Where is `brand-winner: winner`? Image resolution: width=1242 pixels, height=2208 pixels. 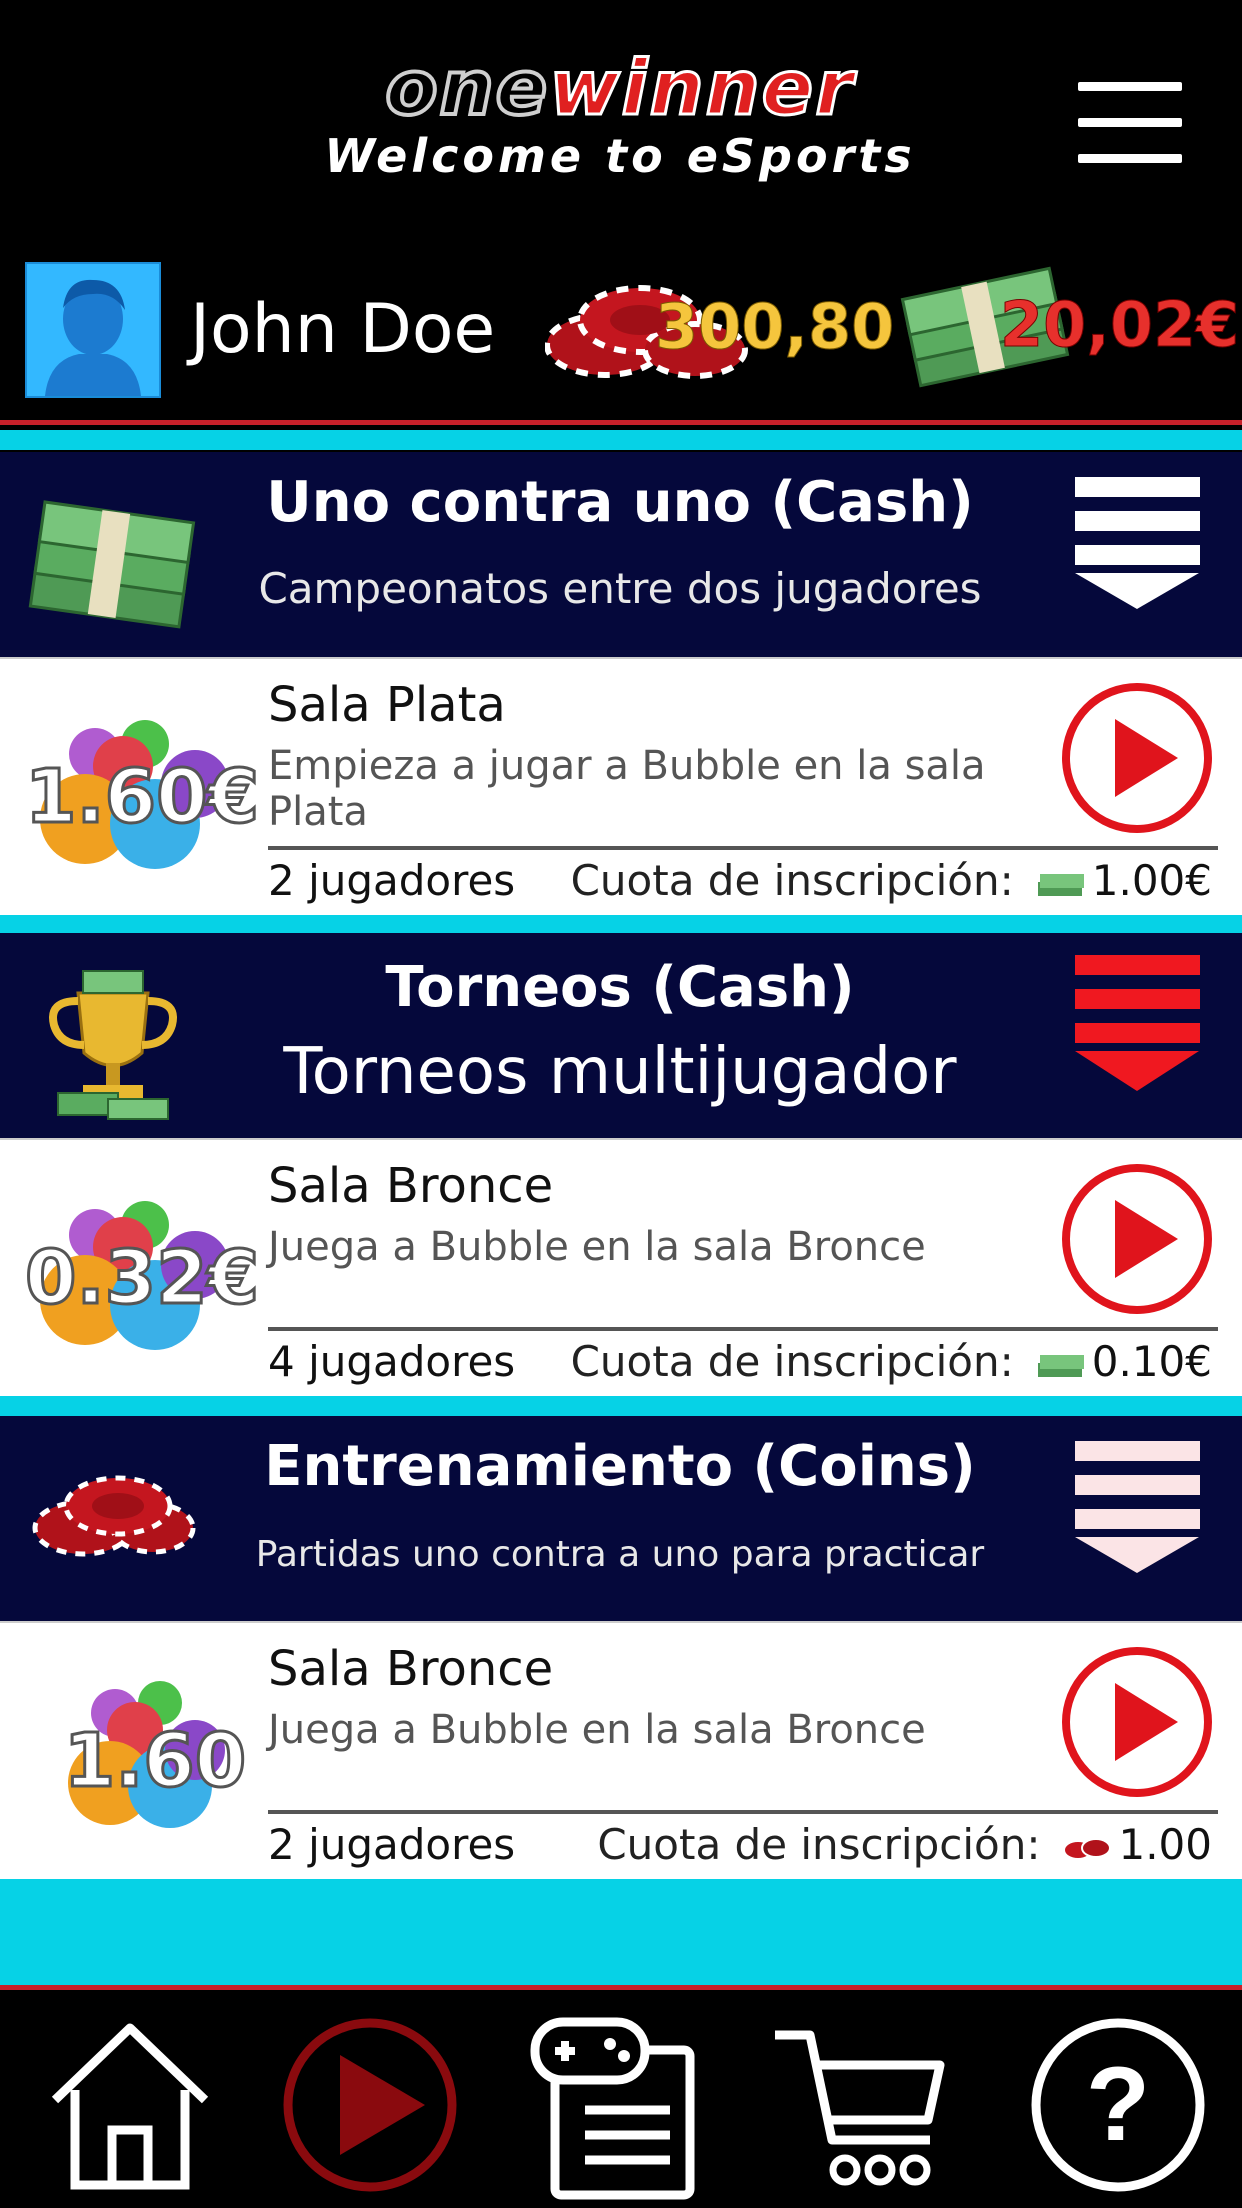
brand-winner: winner is located at coordinates (701, 87).